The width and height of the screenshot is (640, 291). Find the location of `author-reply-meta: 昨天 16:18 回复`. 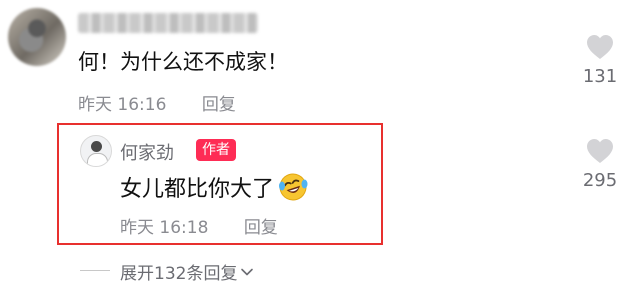

author-reply-meta: 昨天 16:18 回复 is located at coordinates (199, 225).